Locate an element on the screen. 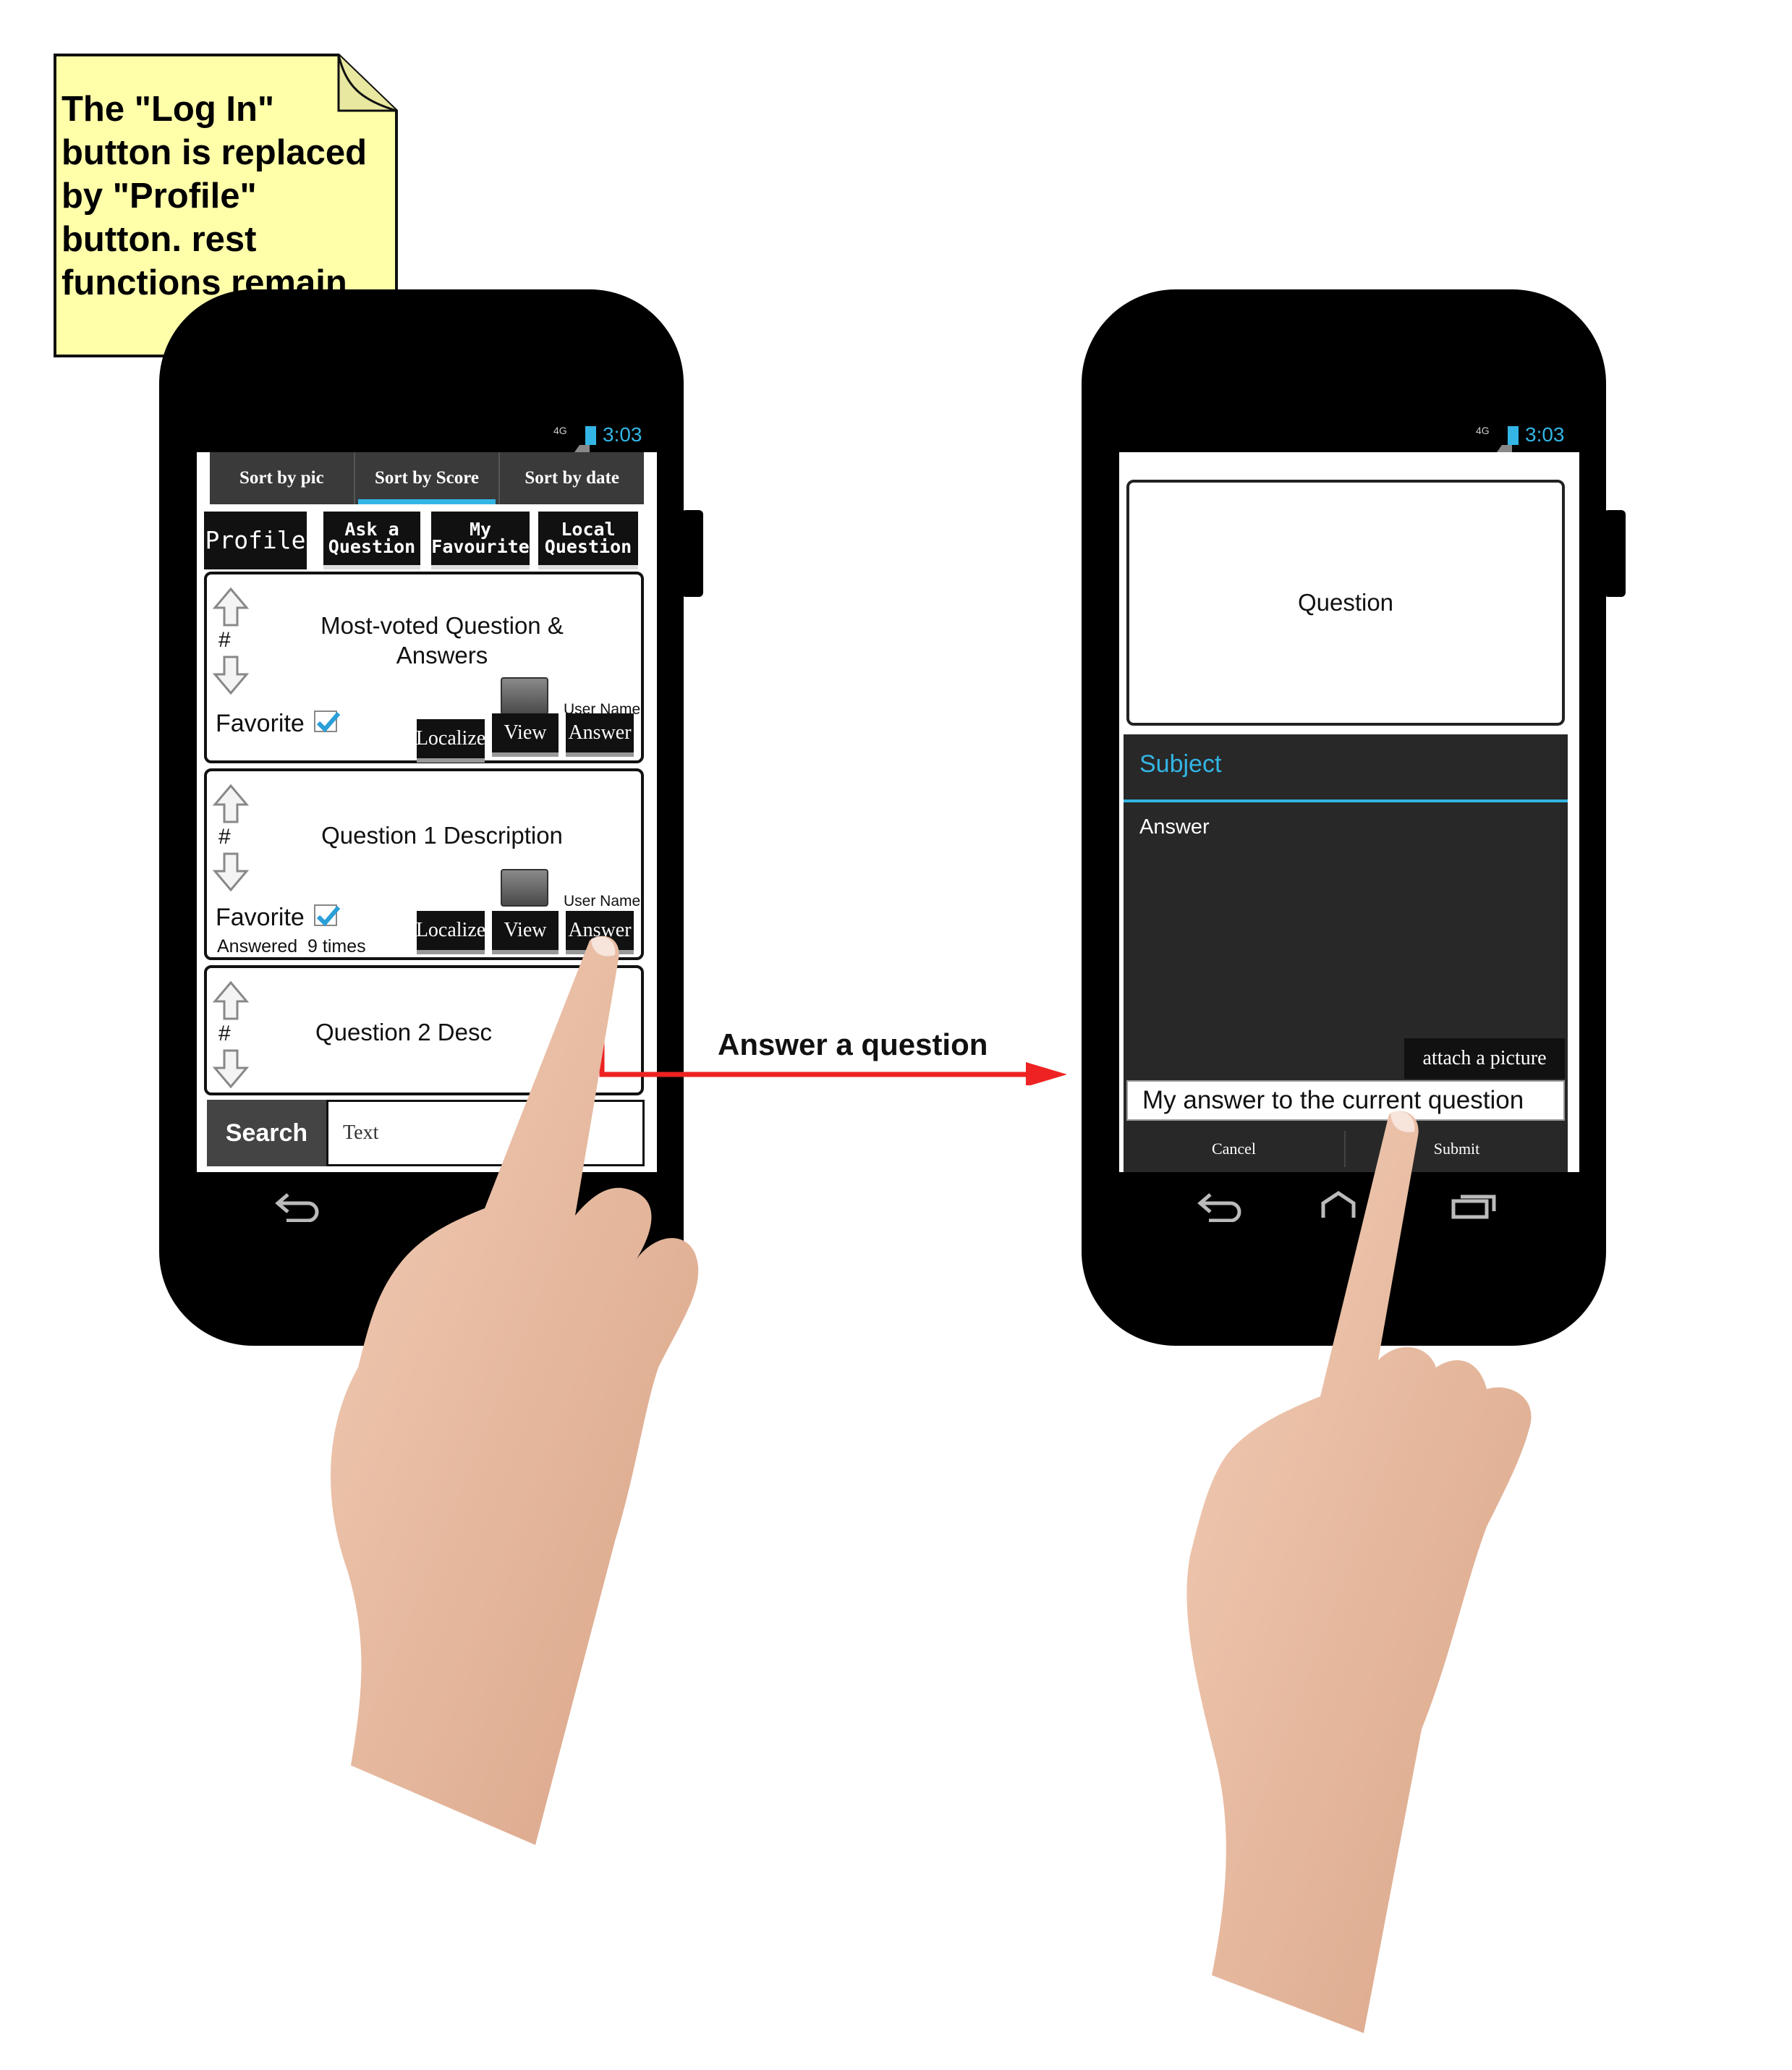 The width and height of the screenshot is (1792, 2070). local-question-button: Local Question is located at coordinates (588, 540).